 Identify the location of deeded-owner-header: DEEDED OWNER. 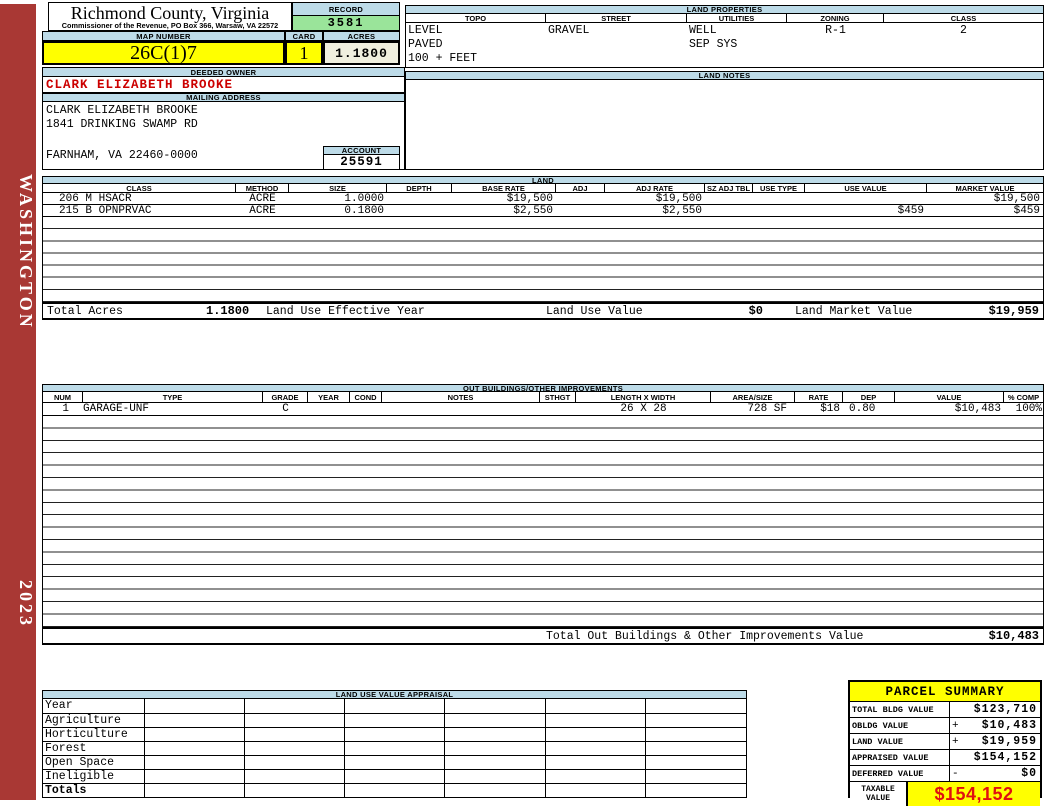
(223, 72).